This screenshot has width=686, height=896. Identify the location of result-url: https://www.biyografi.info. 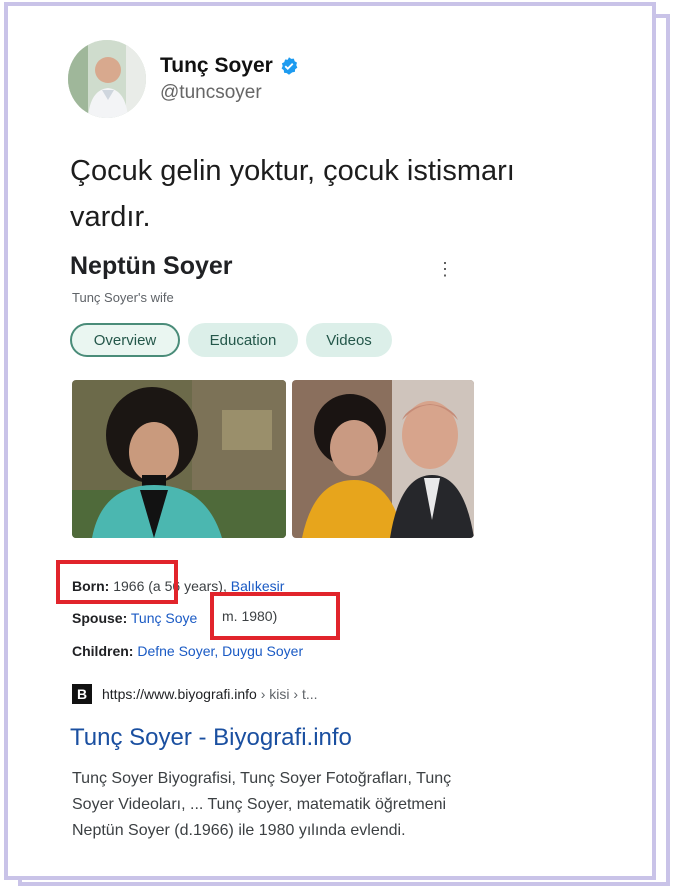
(179, 694).